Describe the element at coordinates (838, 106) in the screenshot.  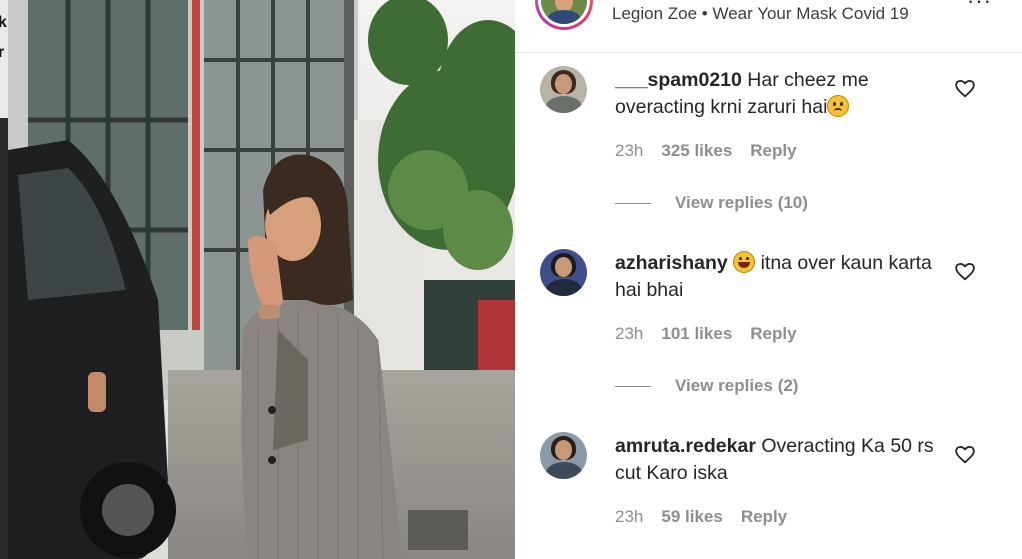
I see `frowning-face-emoji-icon` at that location.